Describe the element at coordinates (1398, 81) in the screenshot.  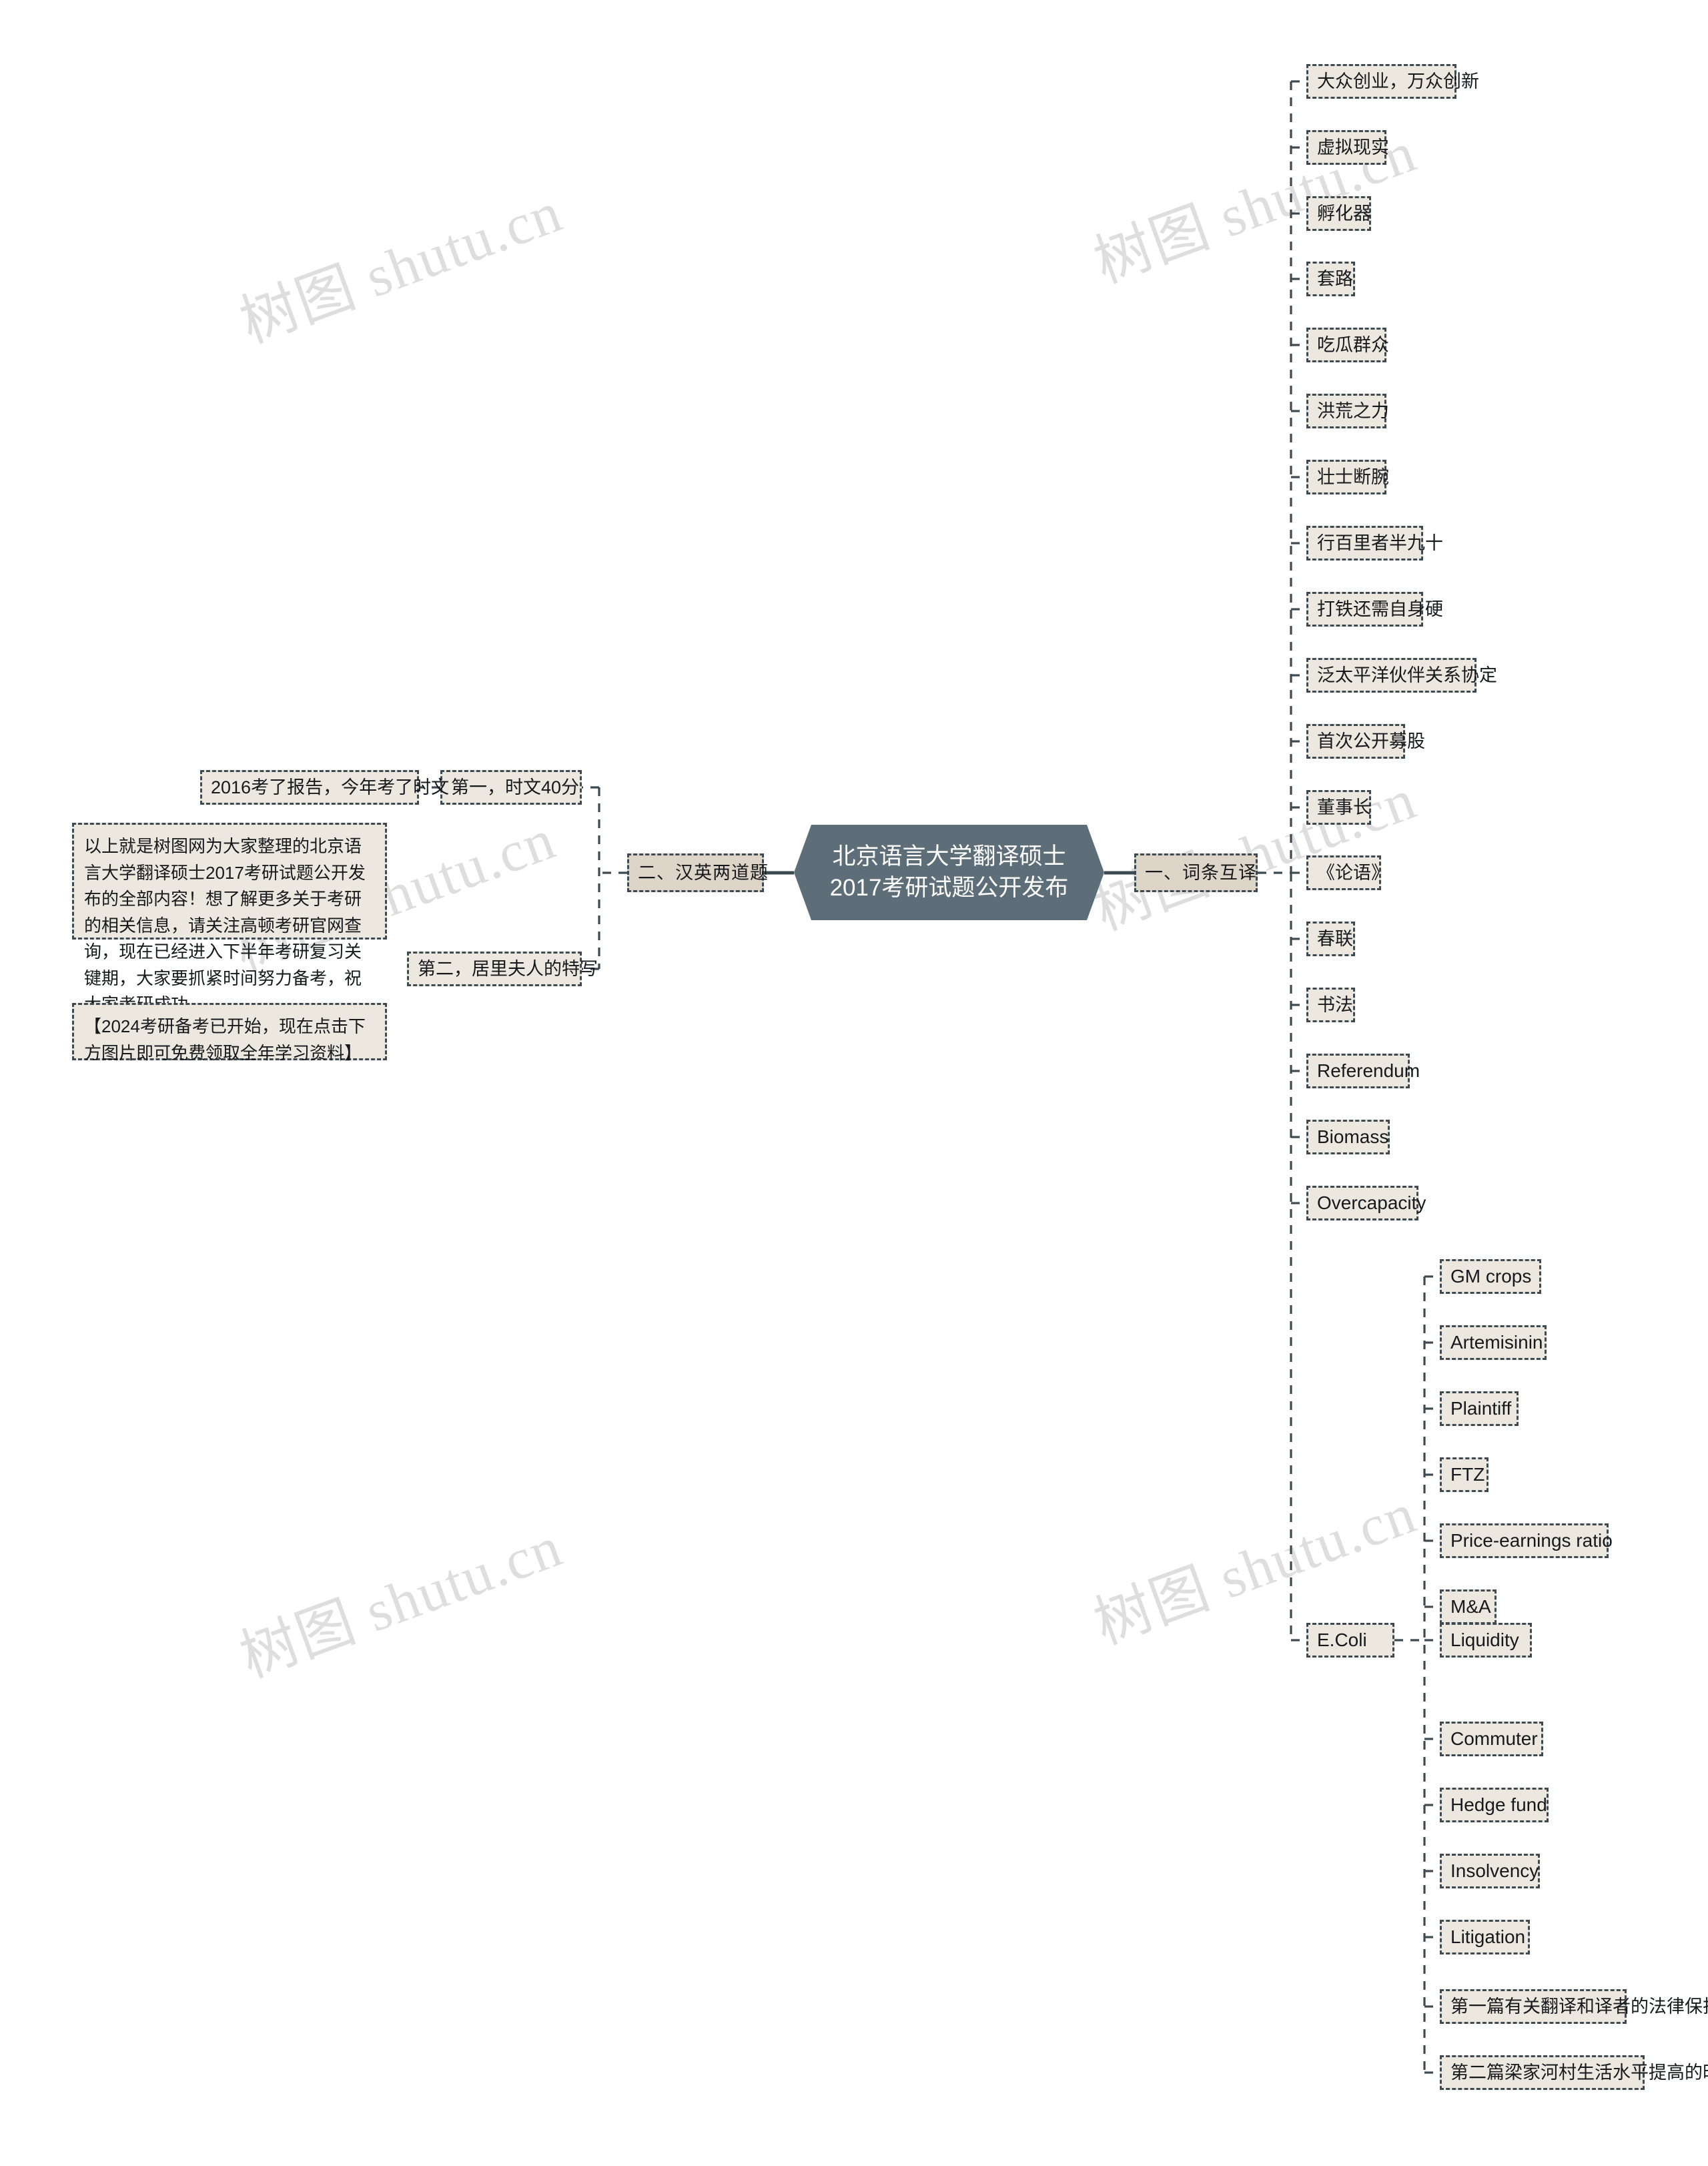
I see `right-leaf-label: 大众创业，万众创新` at that location.